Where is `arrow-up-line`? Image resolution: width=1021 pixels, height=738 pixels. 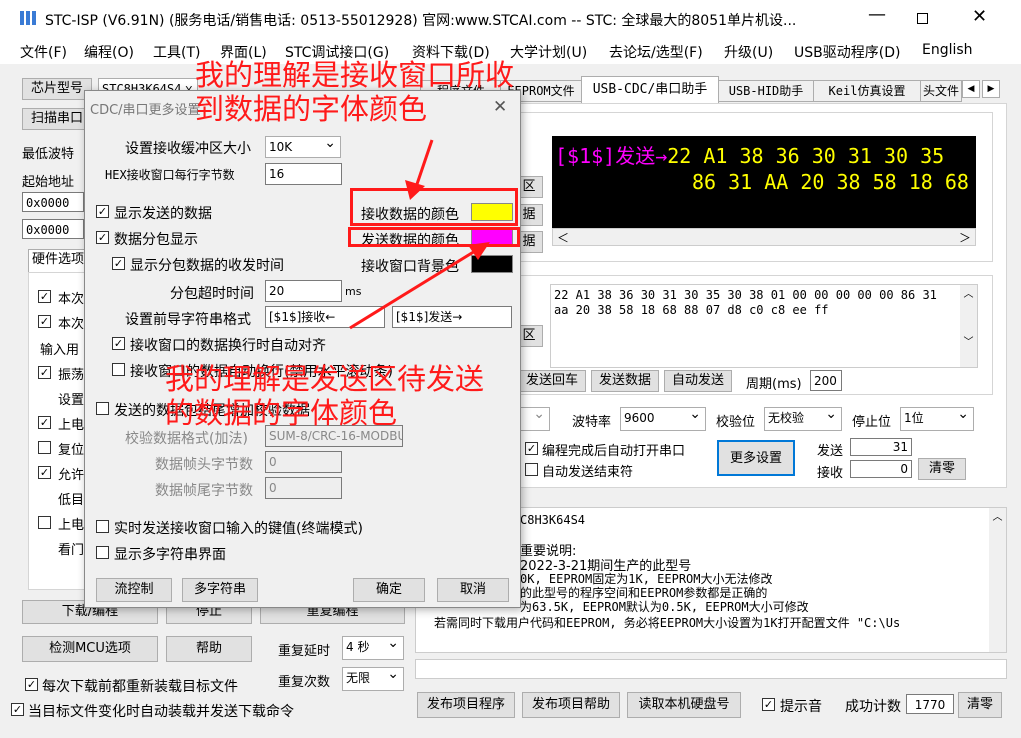
arrow-up-line is located at coordinates (423, 165).